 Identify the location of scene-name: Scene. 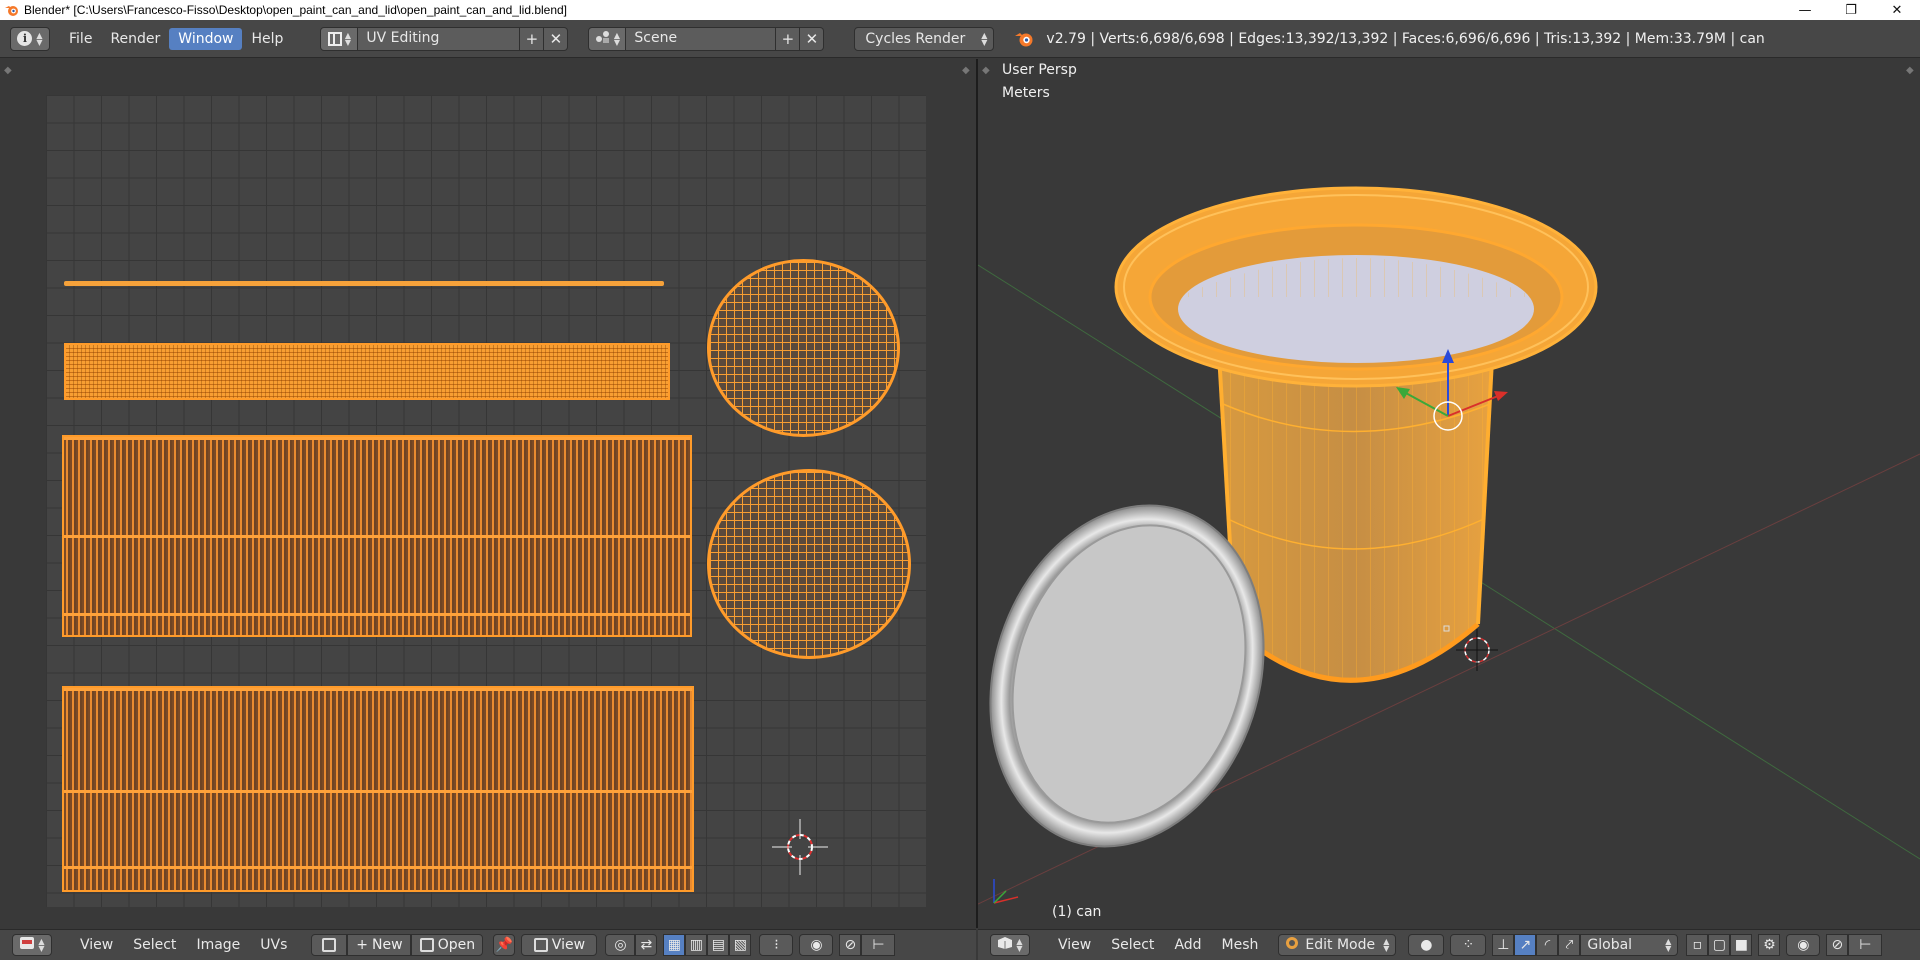
(701, 38).